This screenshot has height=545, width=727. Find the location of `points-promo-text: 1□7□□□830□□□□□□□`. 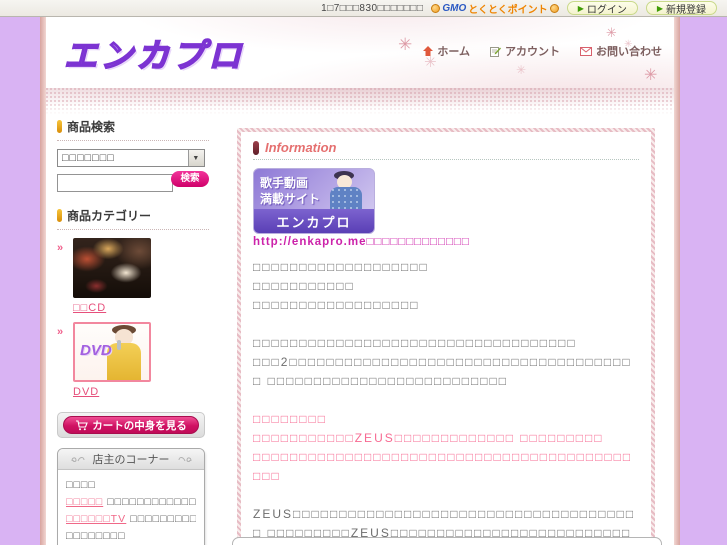

points-promo-text: 1□7□□□830□□□□□□□ is located at coordinates (372, 8).